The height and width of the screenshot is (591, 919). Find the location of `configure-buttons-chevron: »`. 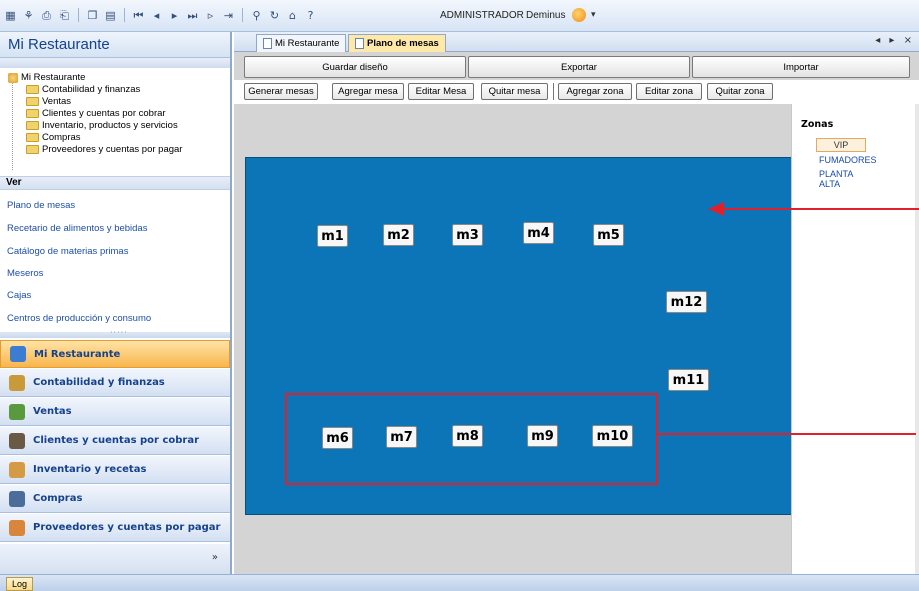

configure-buttons-chevron: » is located at coordinates (215, 557).